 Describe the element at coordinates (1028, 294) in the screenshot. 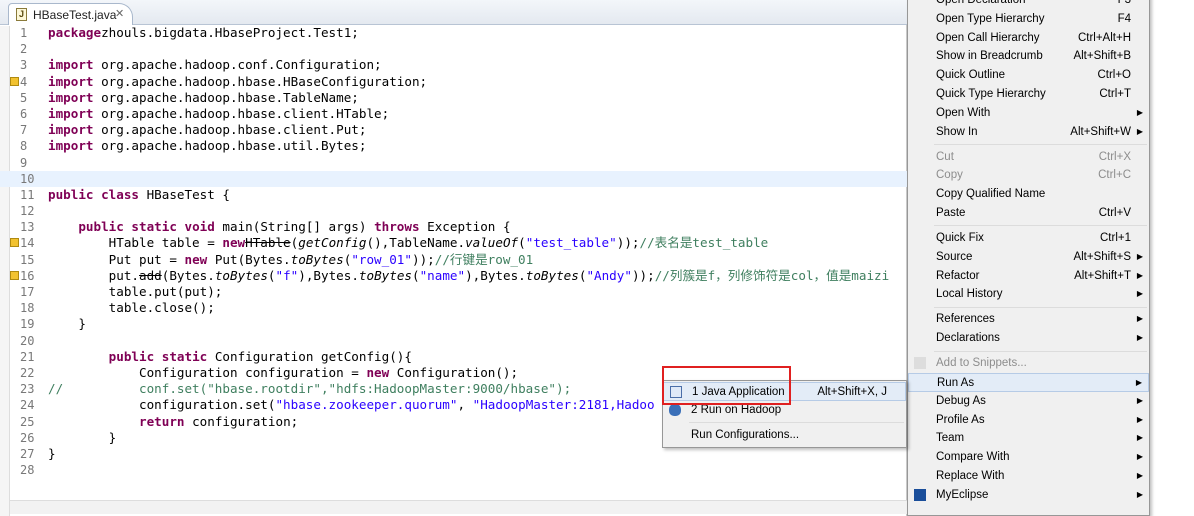

I see `menu-item-local-history: Local History ▶` at that location.